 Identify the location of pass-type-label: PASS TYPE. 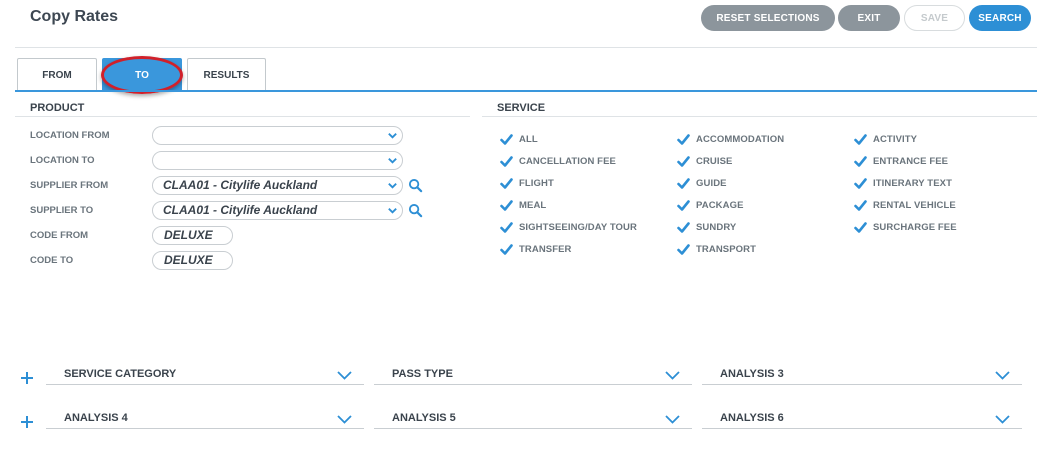
(422, 374).